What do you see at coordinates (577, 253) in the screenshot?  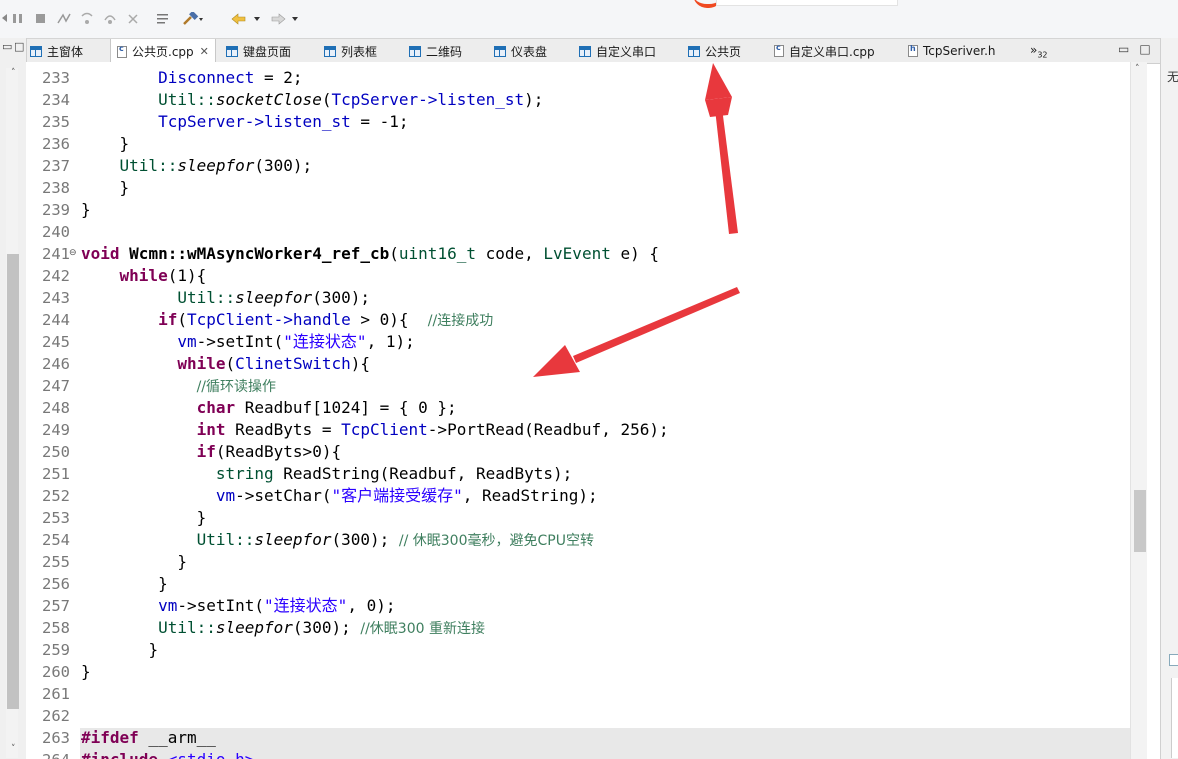 I see `token-type: LvEvent` at bounding box center [577, 253].